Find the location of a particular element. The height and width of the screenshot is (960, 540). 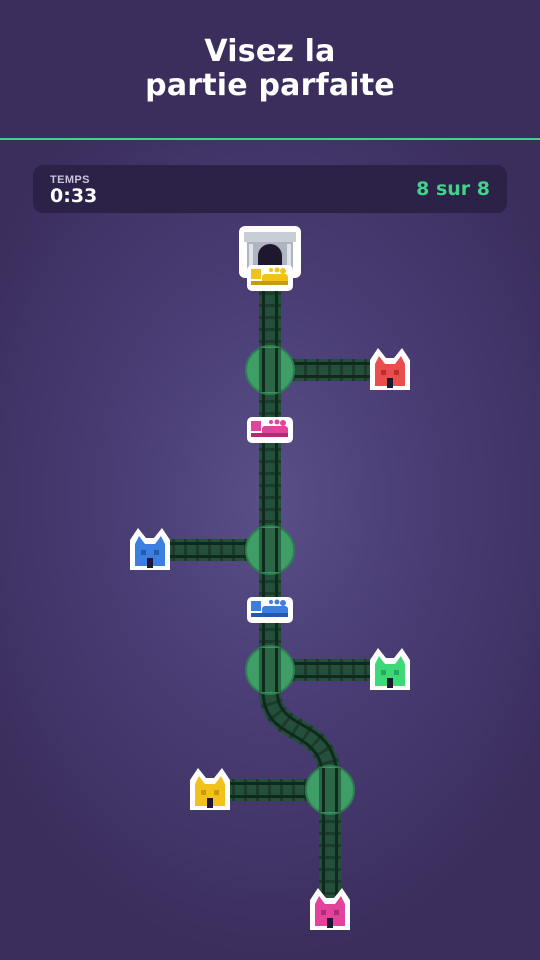

house-green is located at coordinates (390, 669).